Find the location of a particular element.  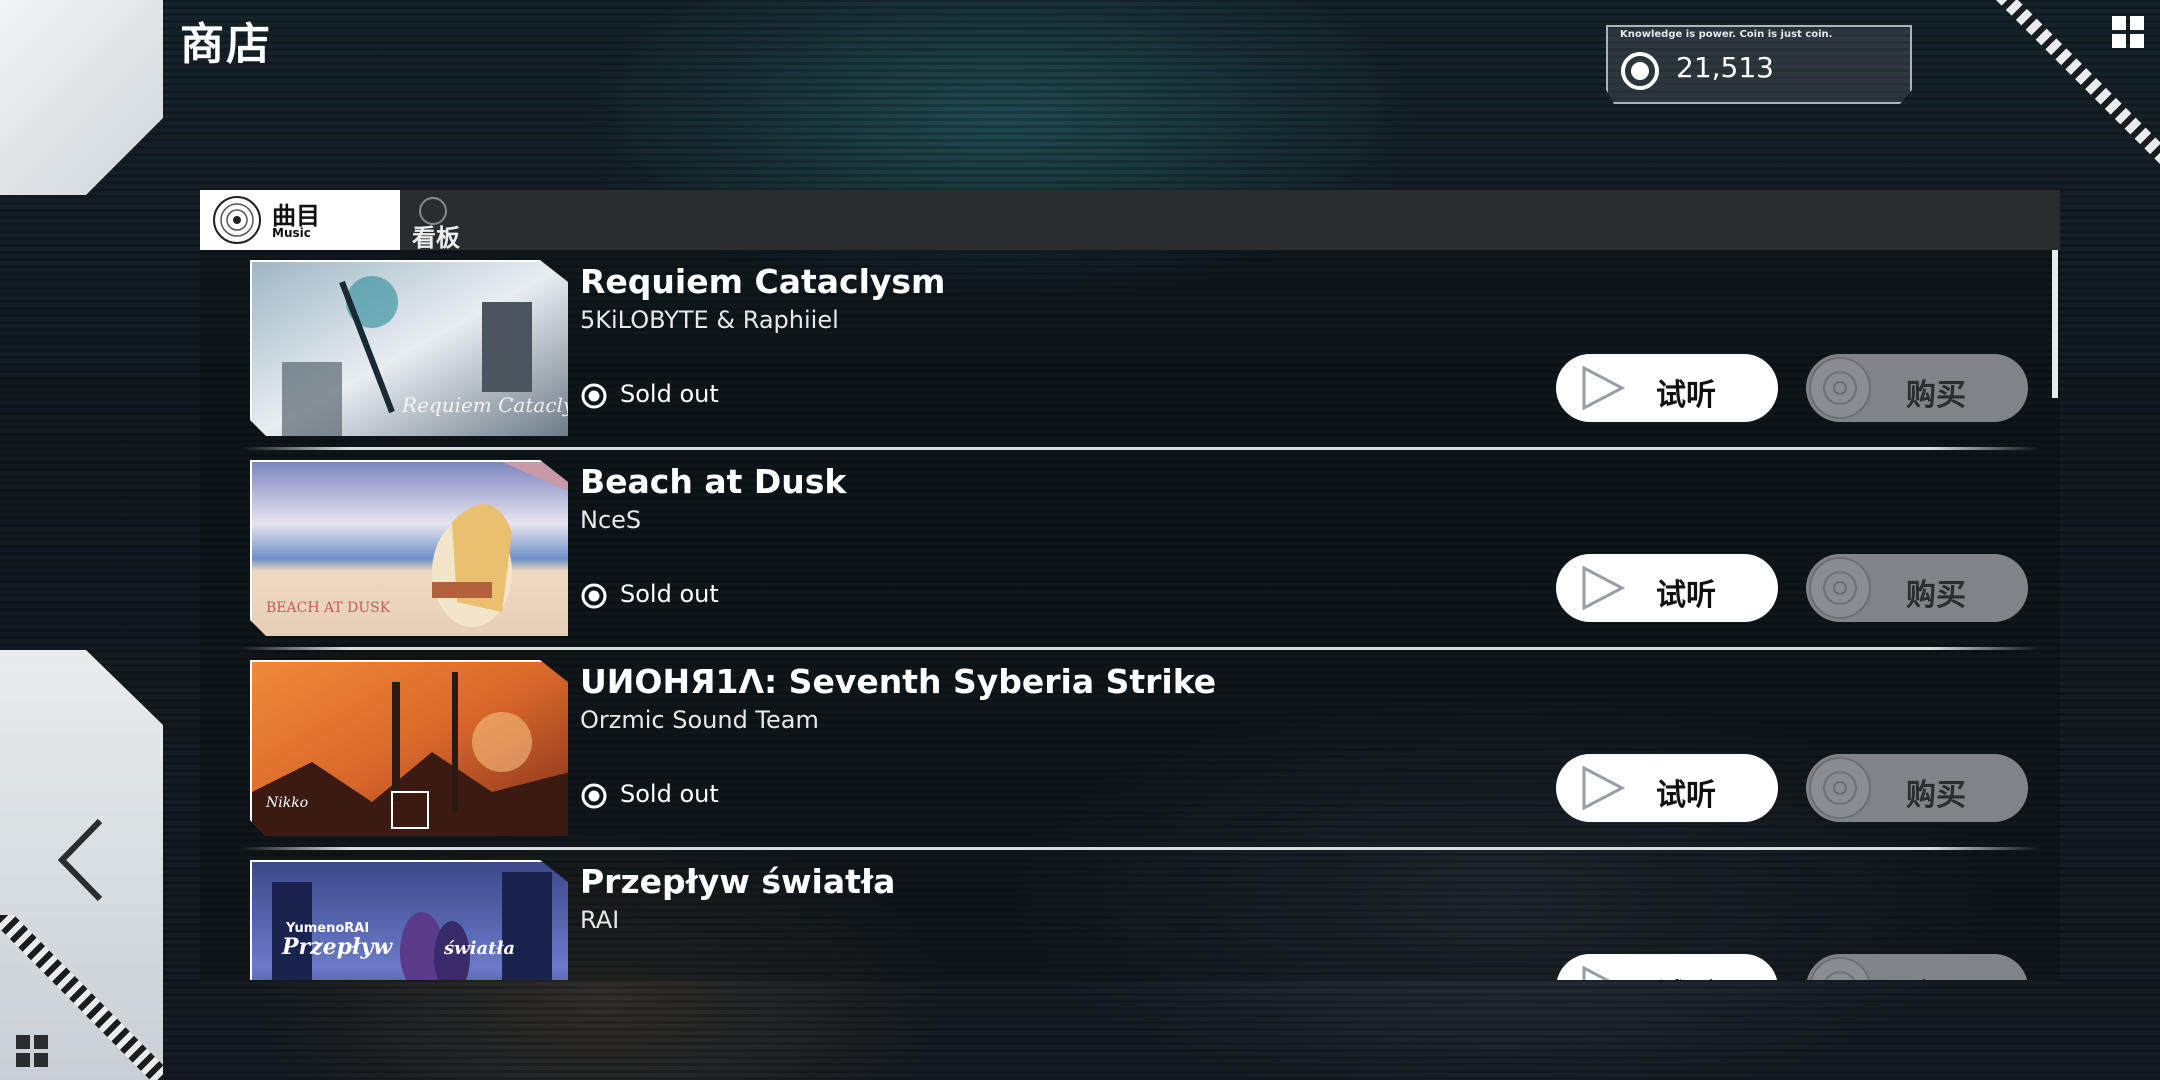

coin-motto: Knowledge is power. Coin is just coin. is located at coordinates (1726, 34).